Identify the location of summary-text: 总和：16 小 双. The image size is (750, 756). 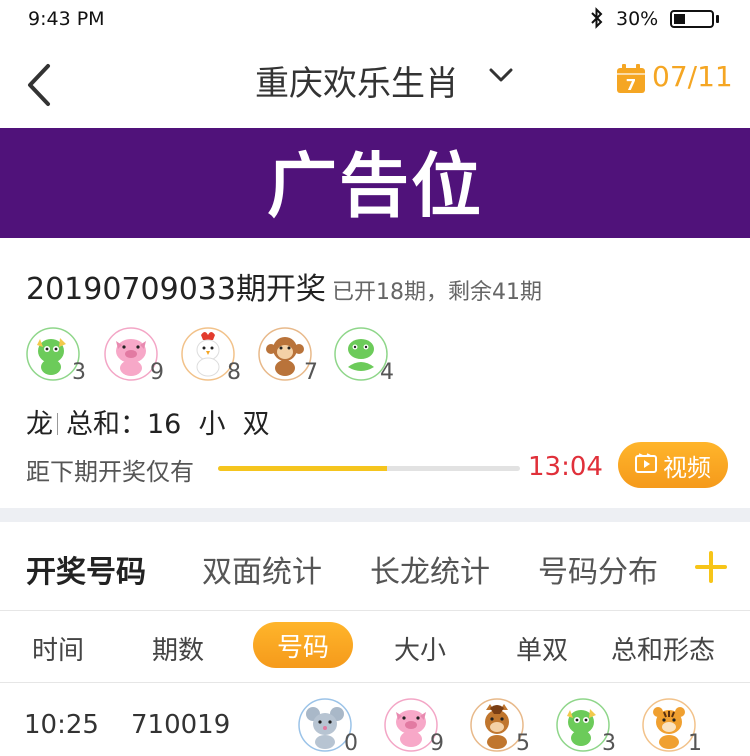
(168, 424).